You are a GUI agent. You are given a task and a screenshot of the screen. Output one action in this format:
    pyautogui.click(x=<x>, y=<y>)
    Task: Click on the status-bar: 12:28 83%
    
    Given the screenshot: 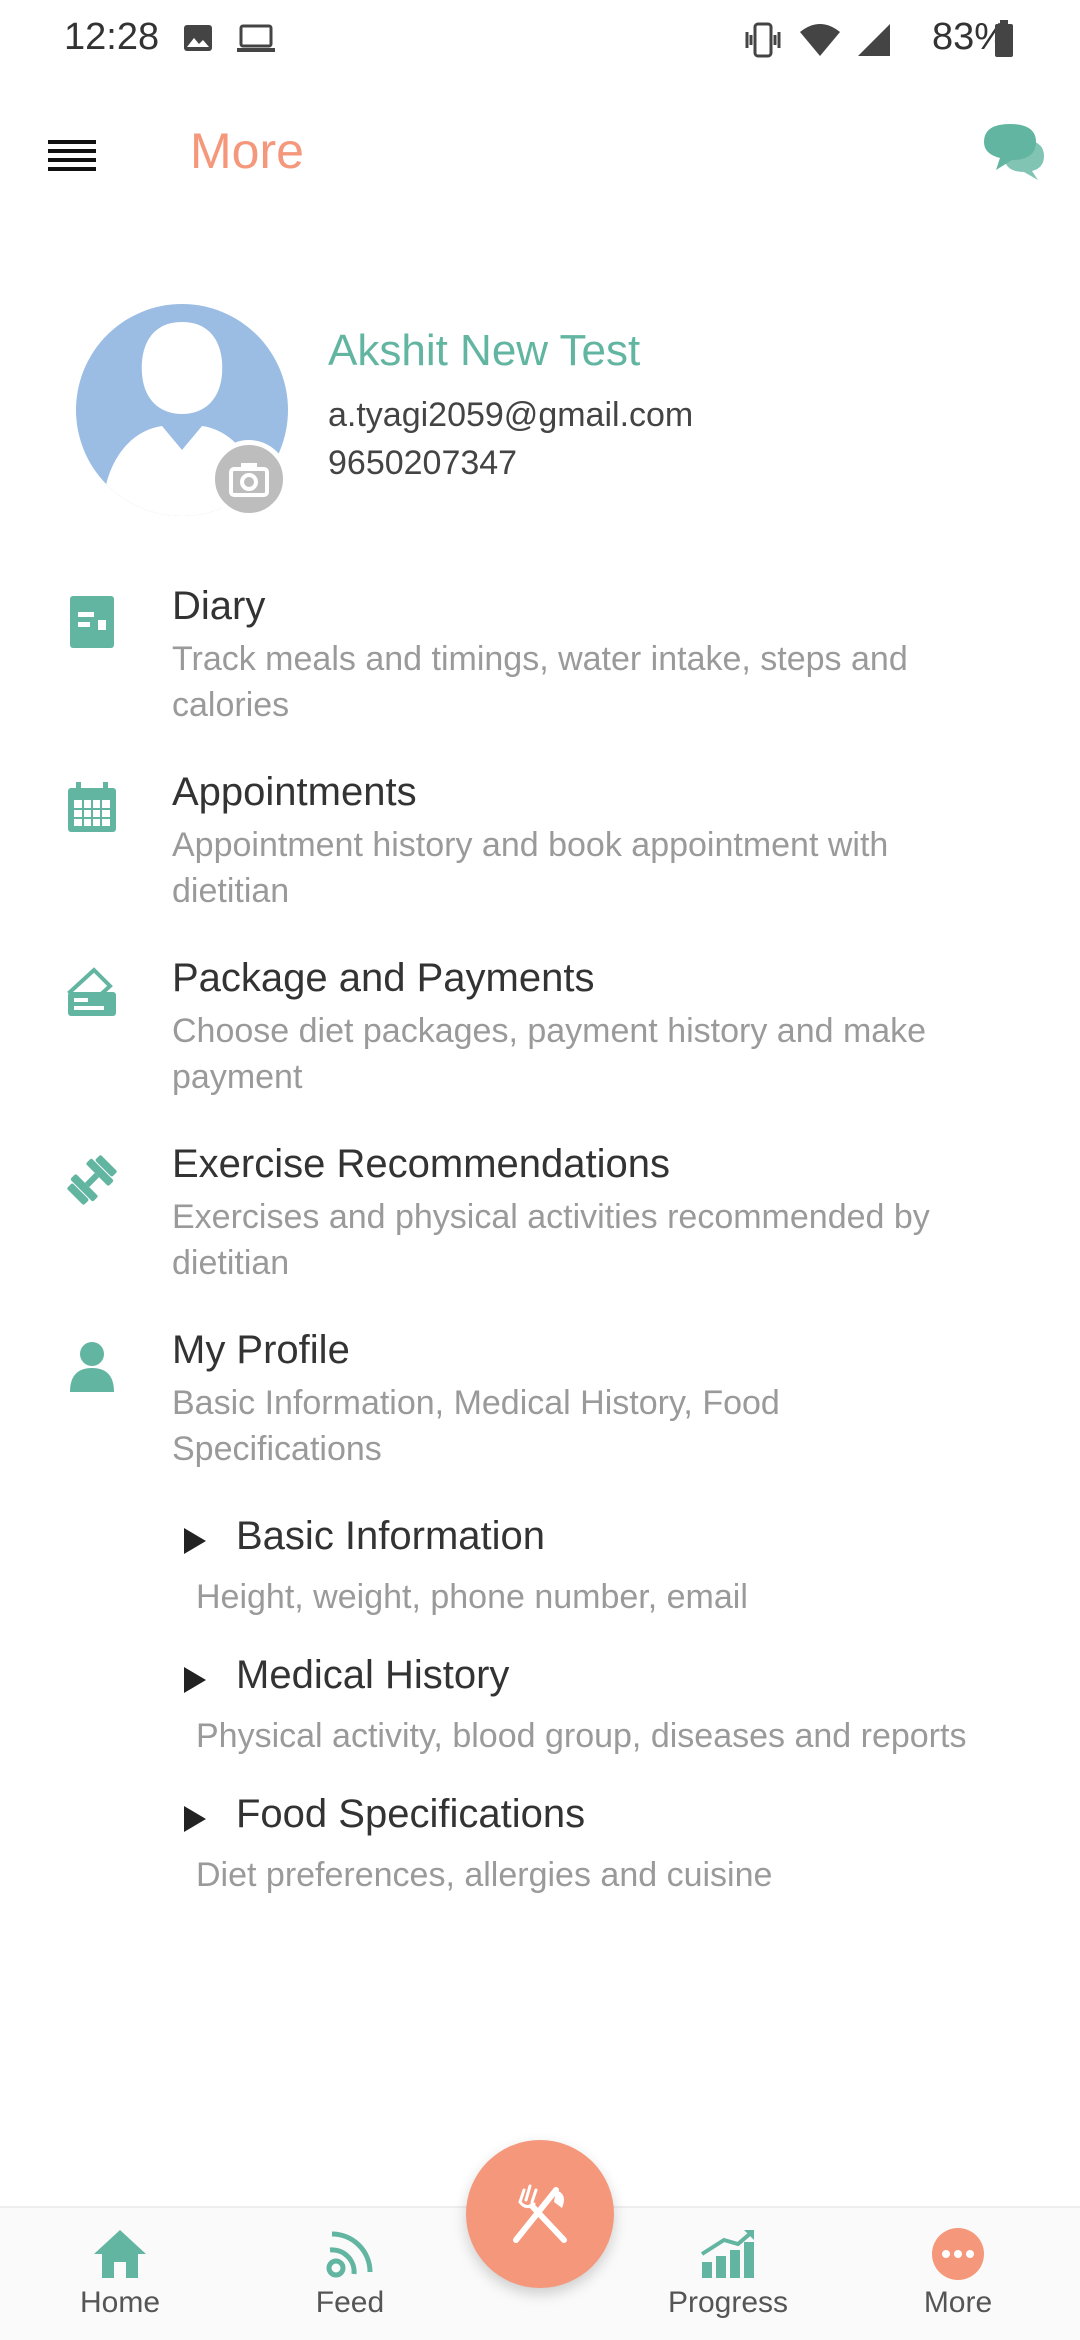 What is the action you would take?
    pyautogui.click(x=540, y=40)
    